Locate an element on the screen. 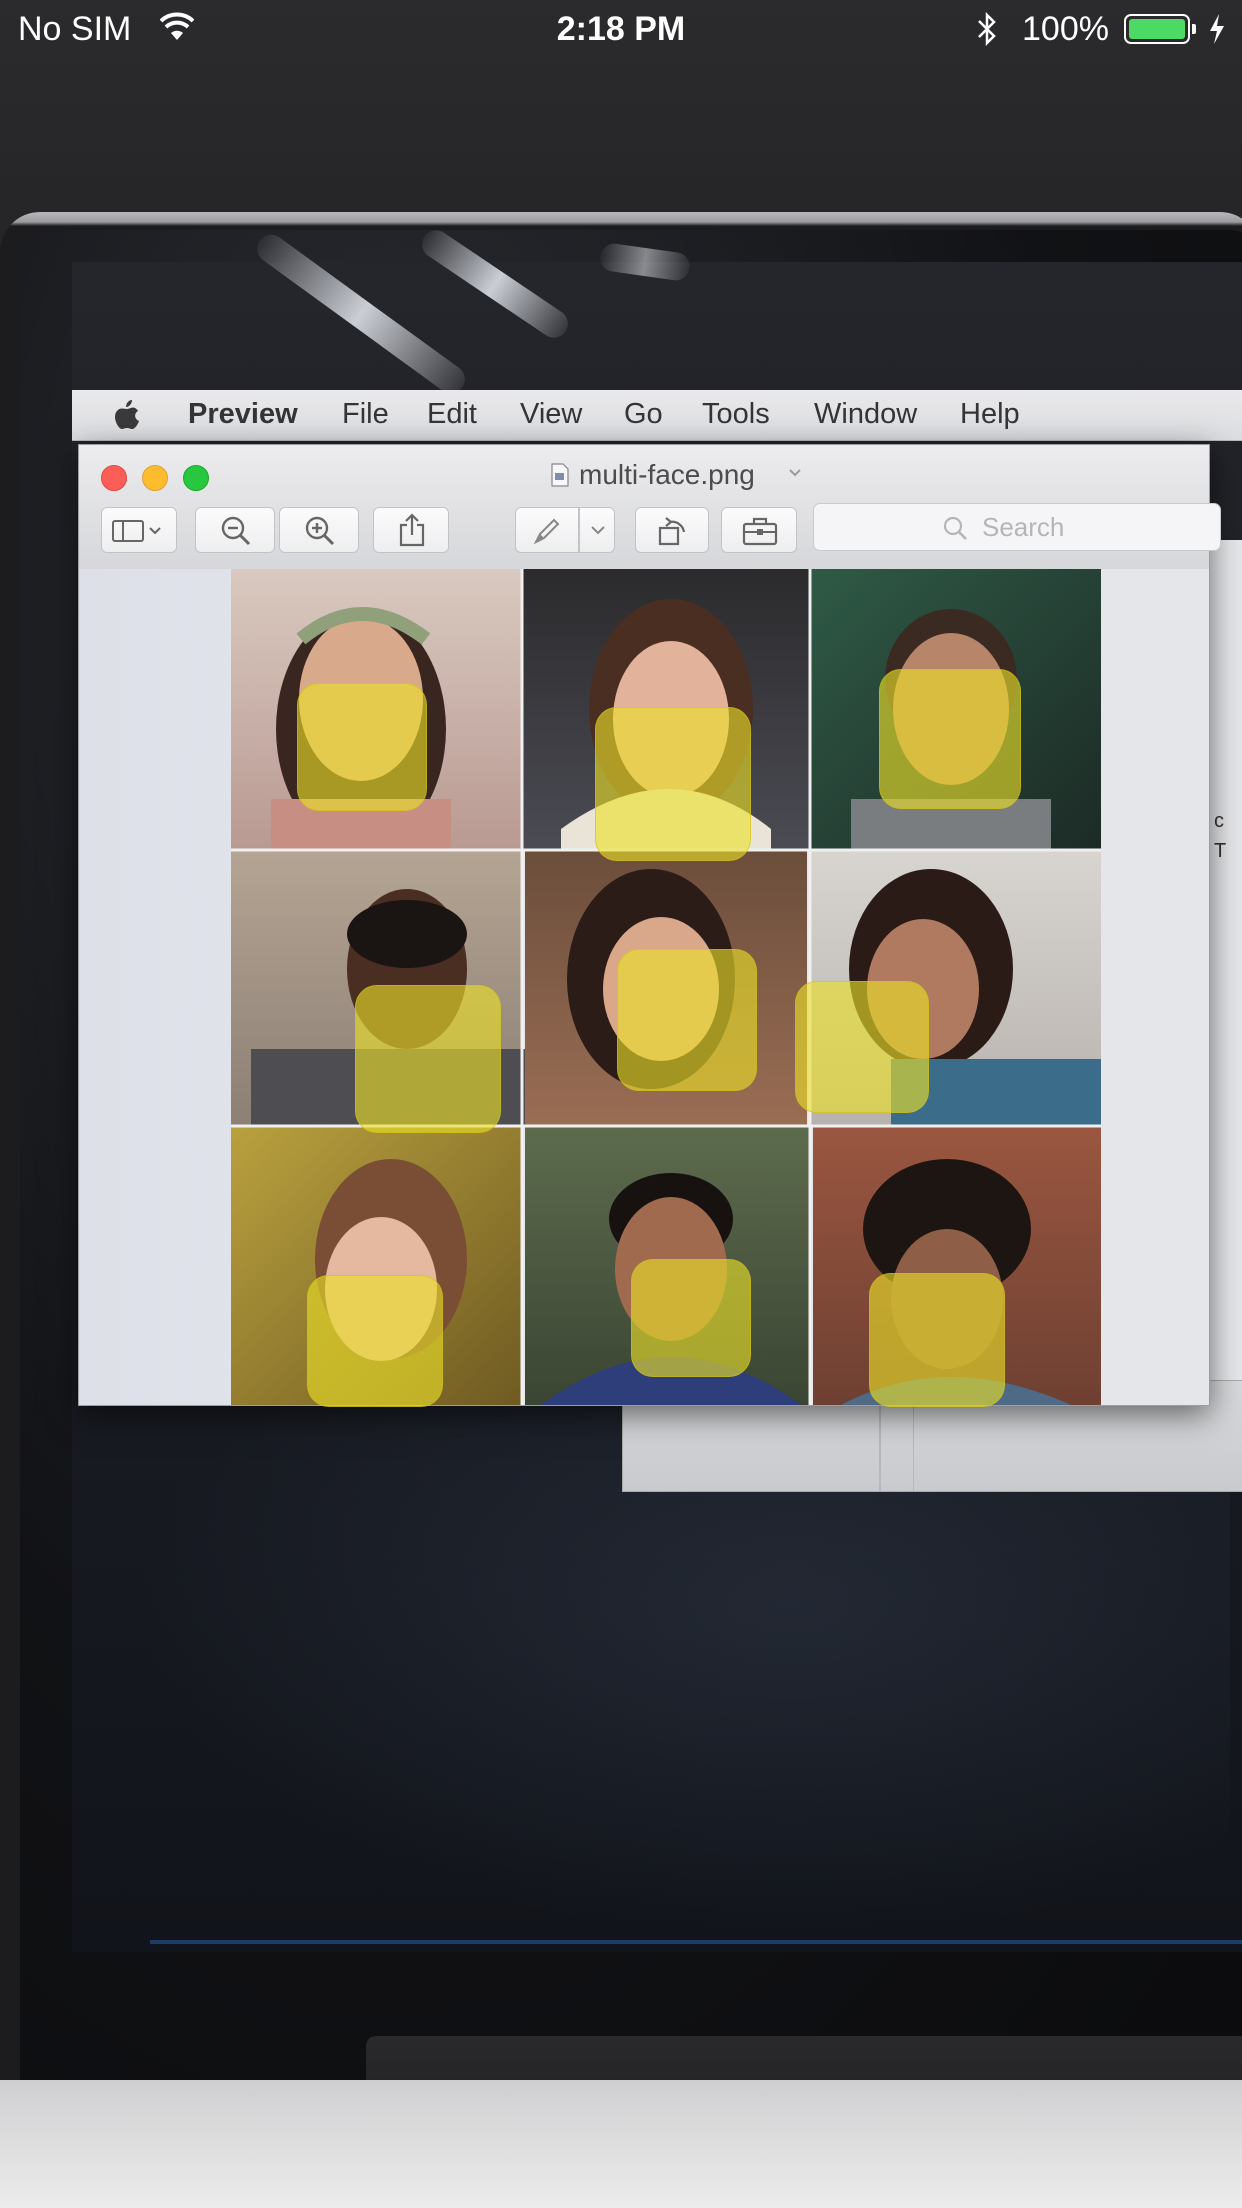 This screenshot has width=1242, height=2208. share-icon is located at coordinates (412, 530).